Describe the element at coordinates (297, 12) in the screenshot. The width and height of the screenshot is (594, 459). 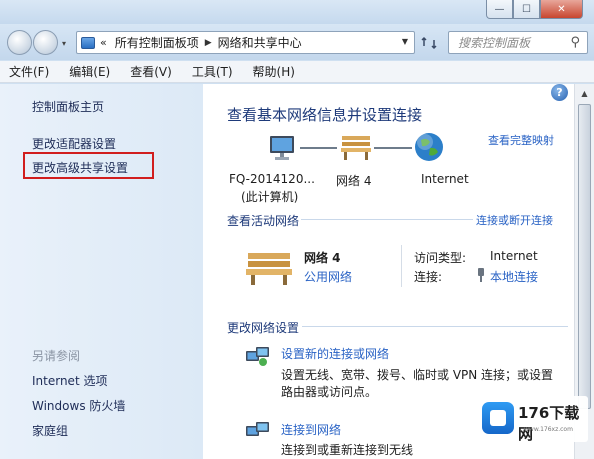
I see `title-bar: — ☐ ✕` at that location.